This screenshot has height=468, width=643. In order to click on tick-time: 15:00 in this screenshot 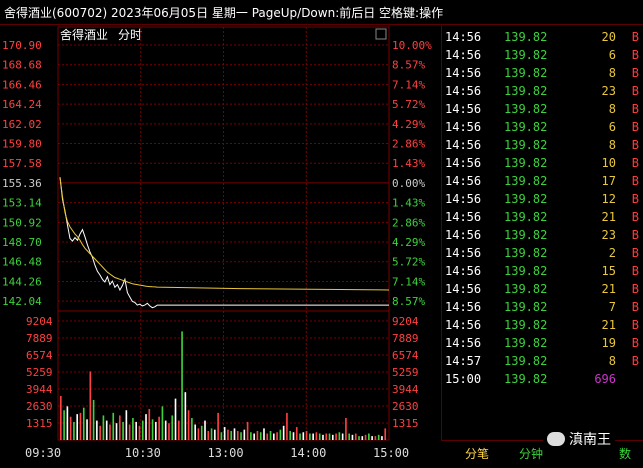, I will do `click(463, 379)`.